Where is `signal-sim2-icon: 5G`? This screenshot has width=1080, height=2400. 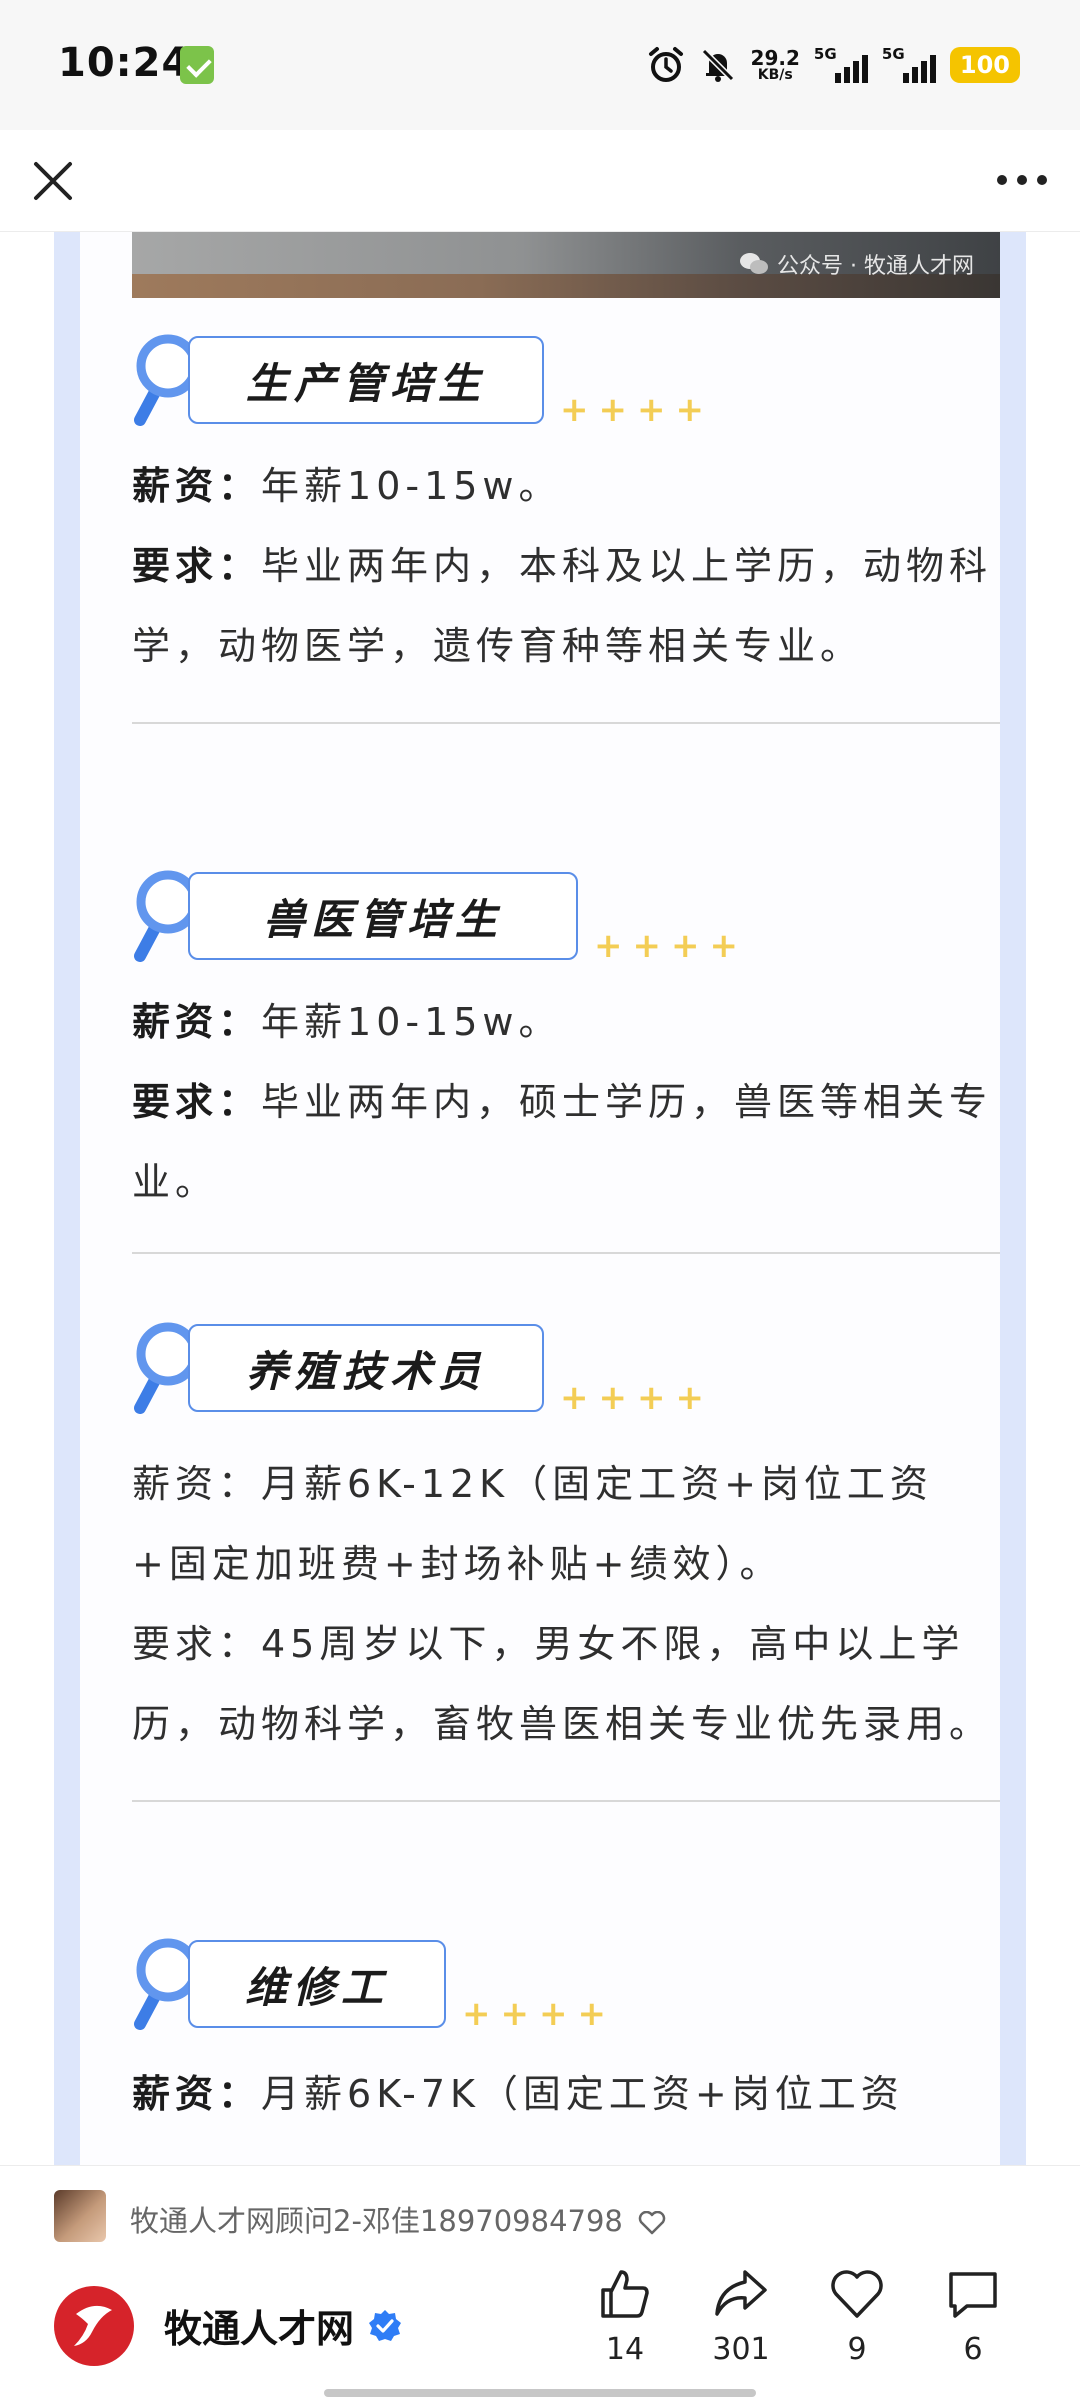
signal-sim2-icon: 5G is located at coordinates (909, 65).